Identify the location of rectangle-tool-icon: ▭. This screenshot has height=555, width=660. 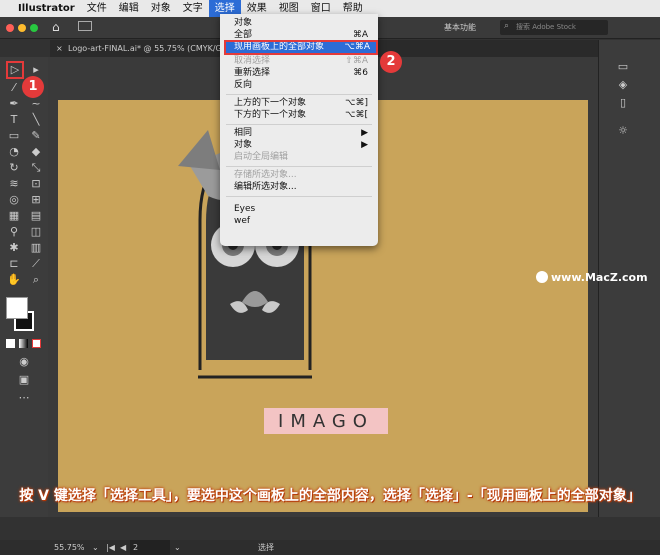
(14, 136).